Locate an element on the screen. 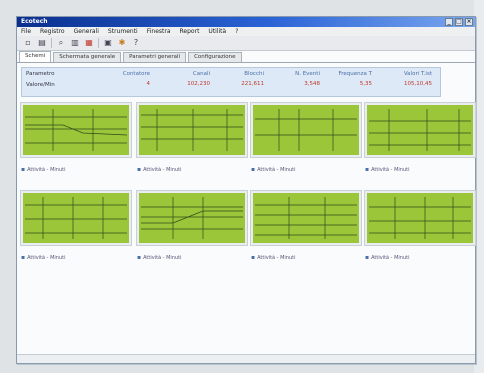 The width and height of the screenshot is (484, 373). status-bar is located at coordinates (246, 358).